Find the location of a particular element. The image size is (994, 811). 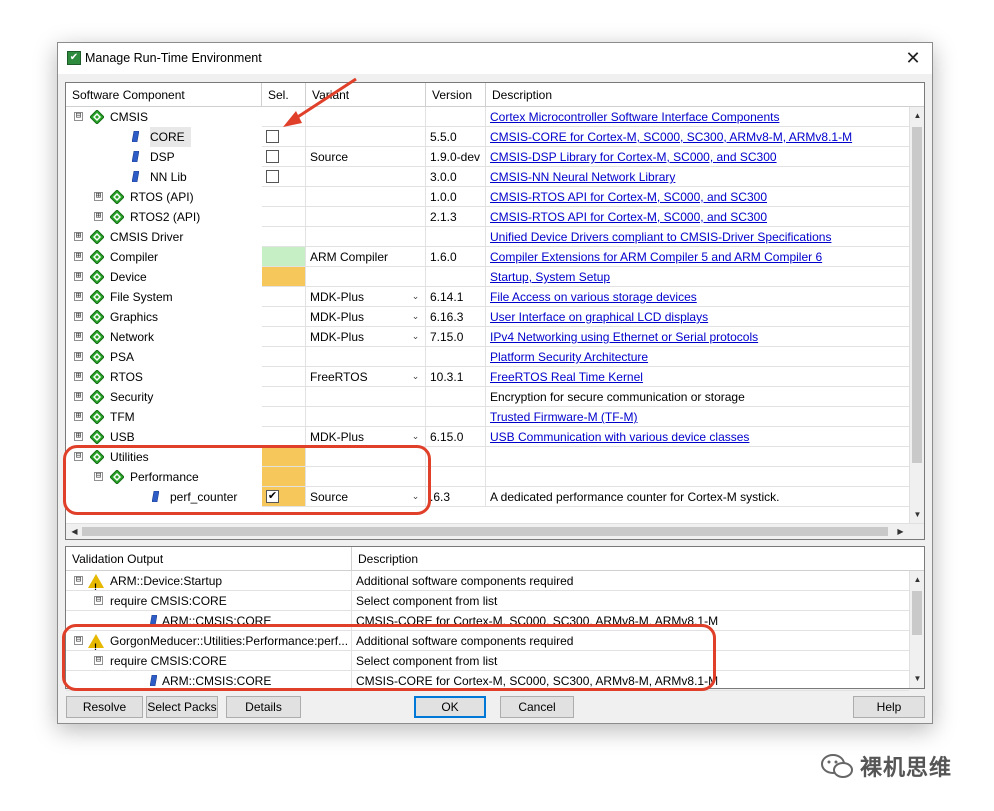

watermark-text: 裸机思维 is located at coordinates (906, 768).